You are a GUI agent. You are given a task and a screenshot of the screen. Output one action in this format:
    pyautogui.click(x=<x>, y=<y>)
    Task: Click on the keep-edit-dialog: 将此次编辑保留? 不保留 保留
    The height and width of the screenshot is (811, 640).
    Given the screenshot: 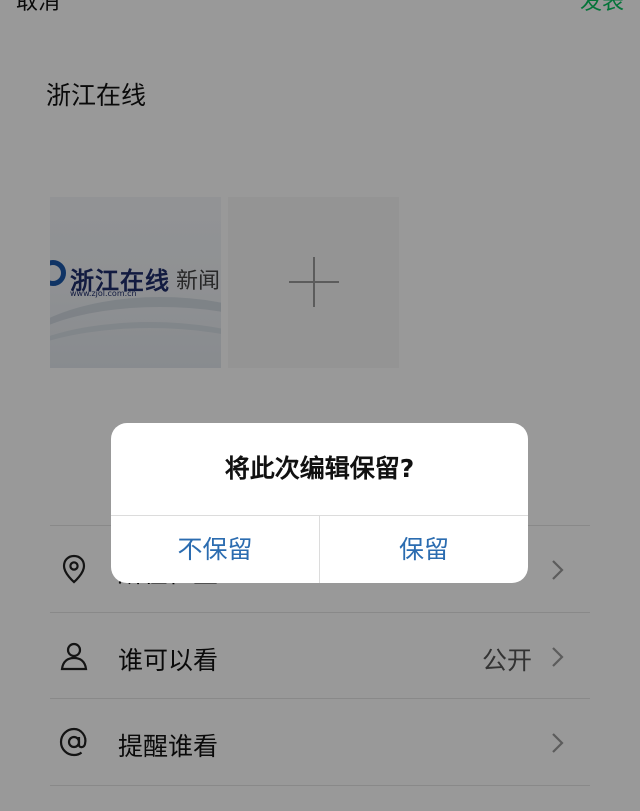 What is the action you would take?
    pyautogui.click(x=319, y=503)
    